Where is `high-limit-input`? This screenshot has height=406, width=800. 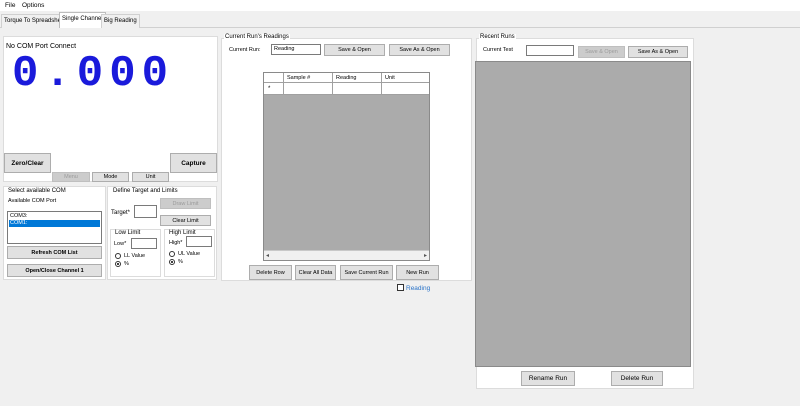
high-limit-input is located at coordinates (199, 241).